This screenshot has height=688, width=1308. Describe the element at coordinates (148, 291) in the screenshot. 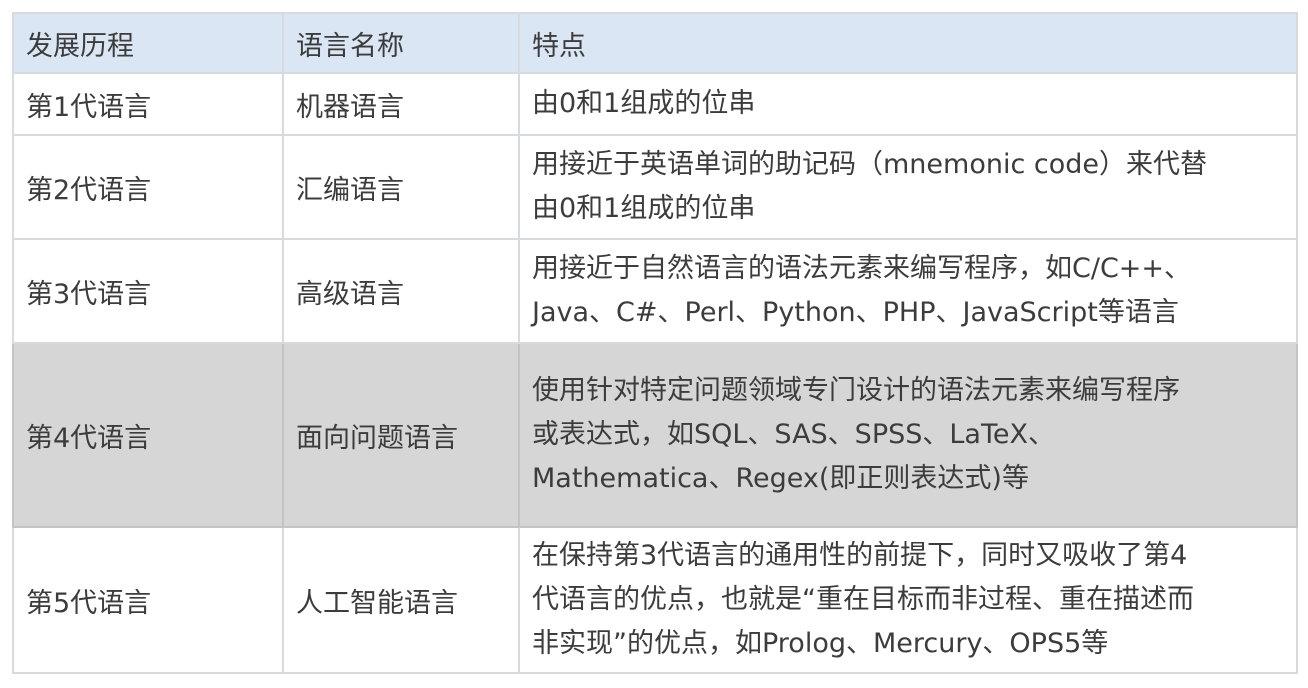

I see `cell-stage: 第3代语言` at that location.